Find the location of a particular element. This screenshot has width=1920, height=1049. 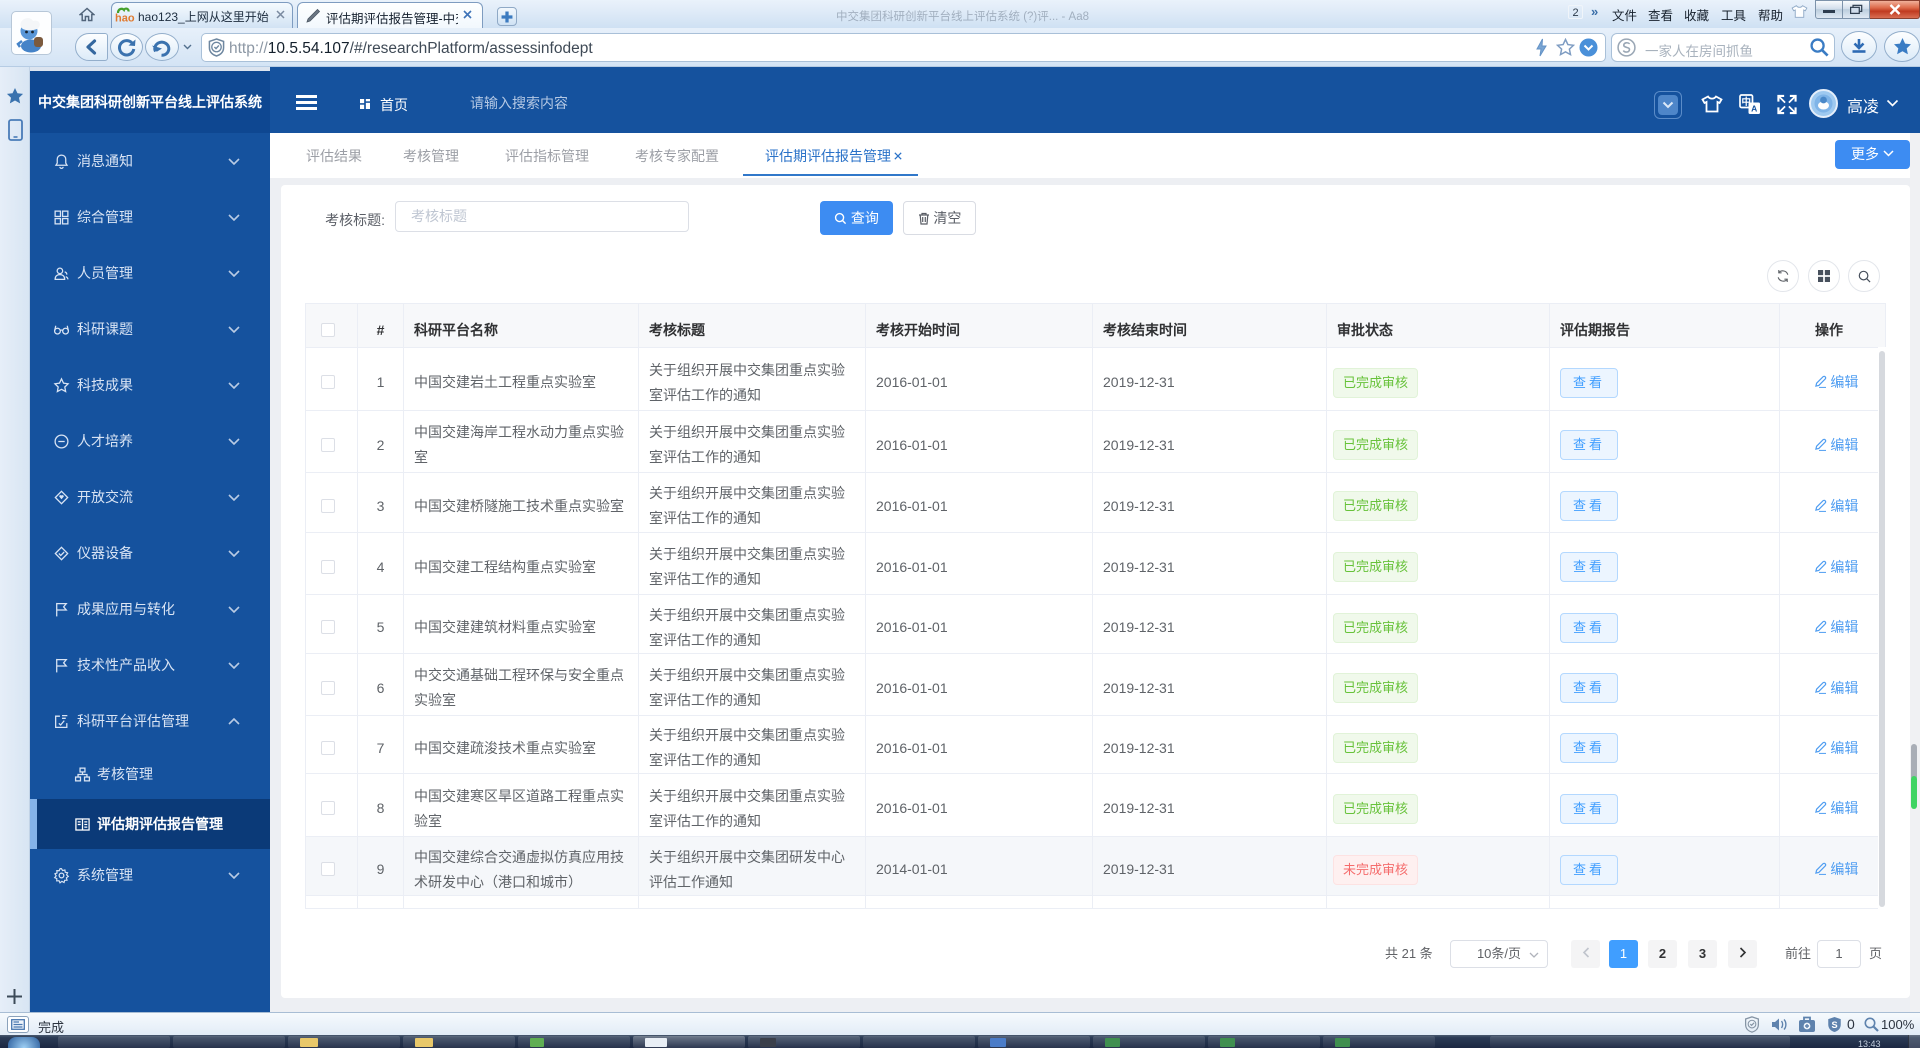

svg-text: A is located at coordinates (1754, 109).